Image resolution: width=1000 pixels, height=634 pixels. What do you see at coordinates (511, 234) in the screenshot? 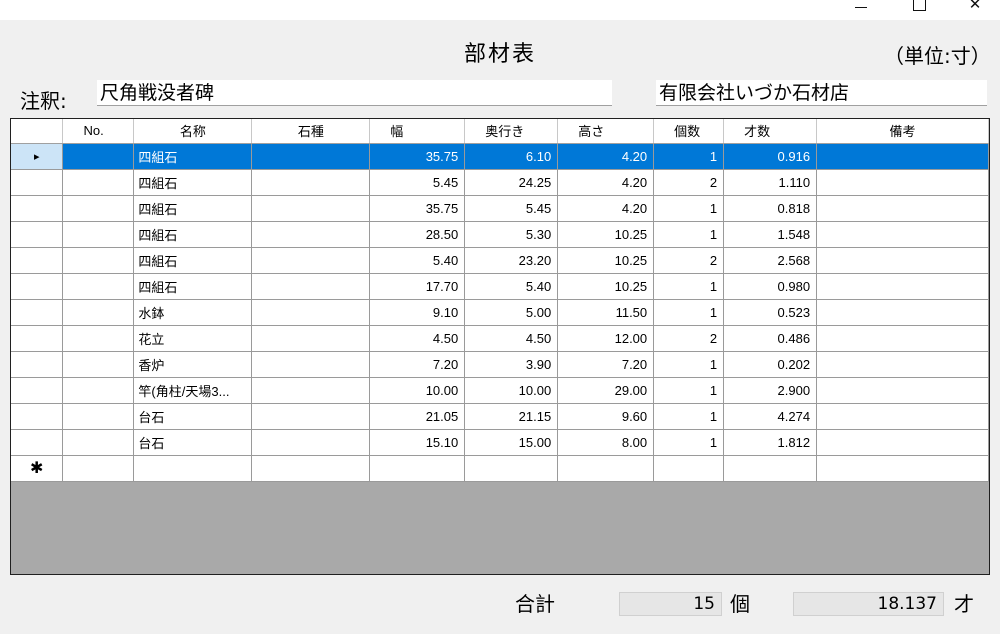
I see `cell-depth: 5.30` at bounding box center [511, 234].